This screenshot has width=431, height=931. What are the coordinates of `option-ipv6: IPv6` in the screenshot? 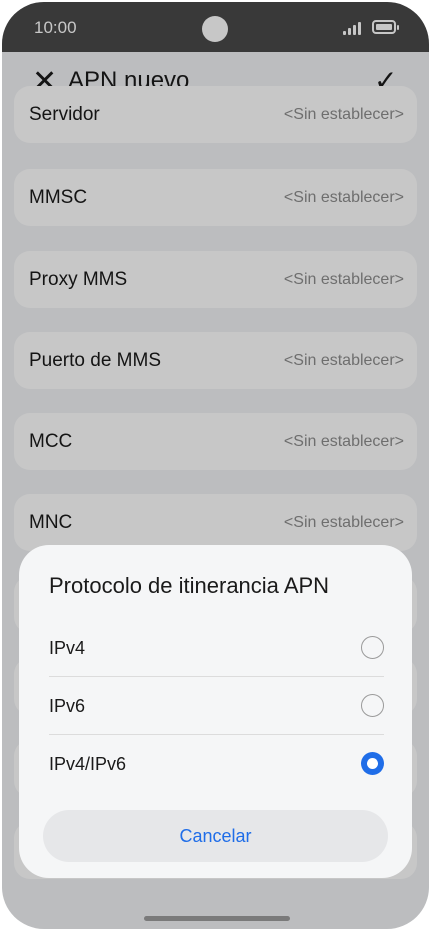 It's located at (216, 705).